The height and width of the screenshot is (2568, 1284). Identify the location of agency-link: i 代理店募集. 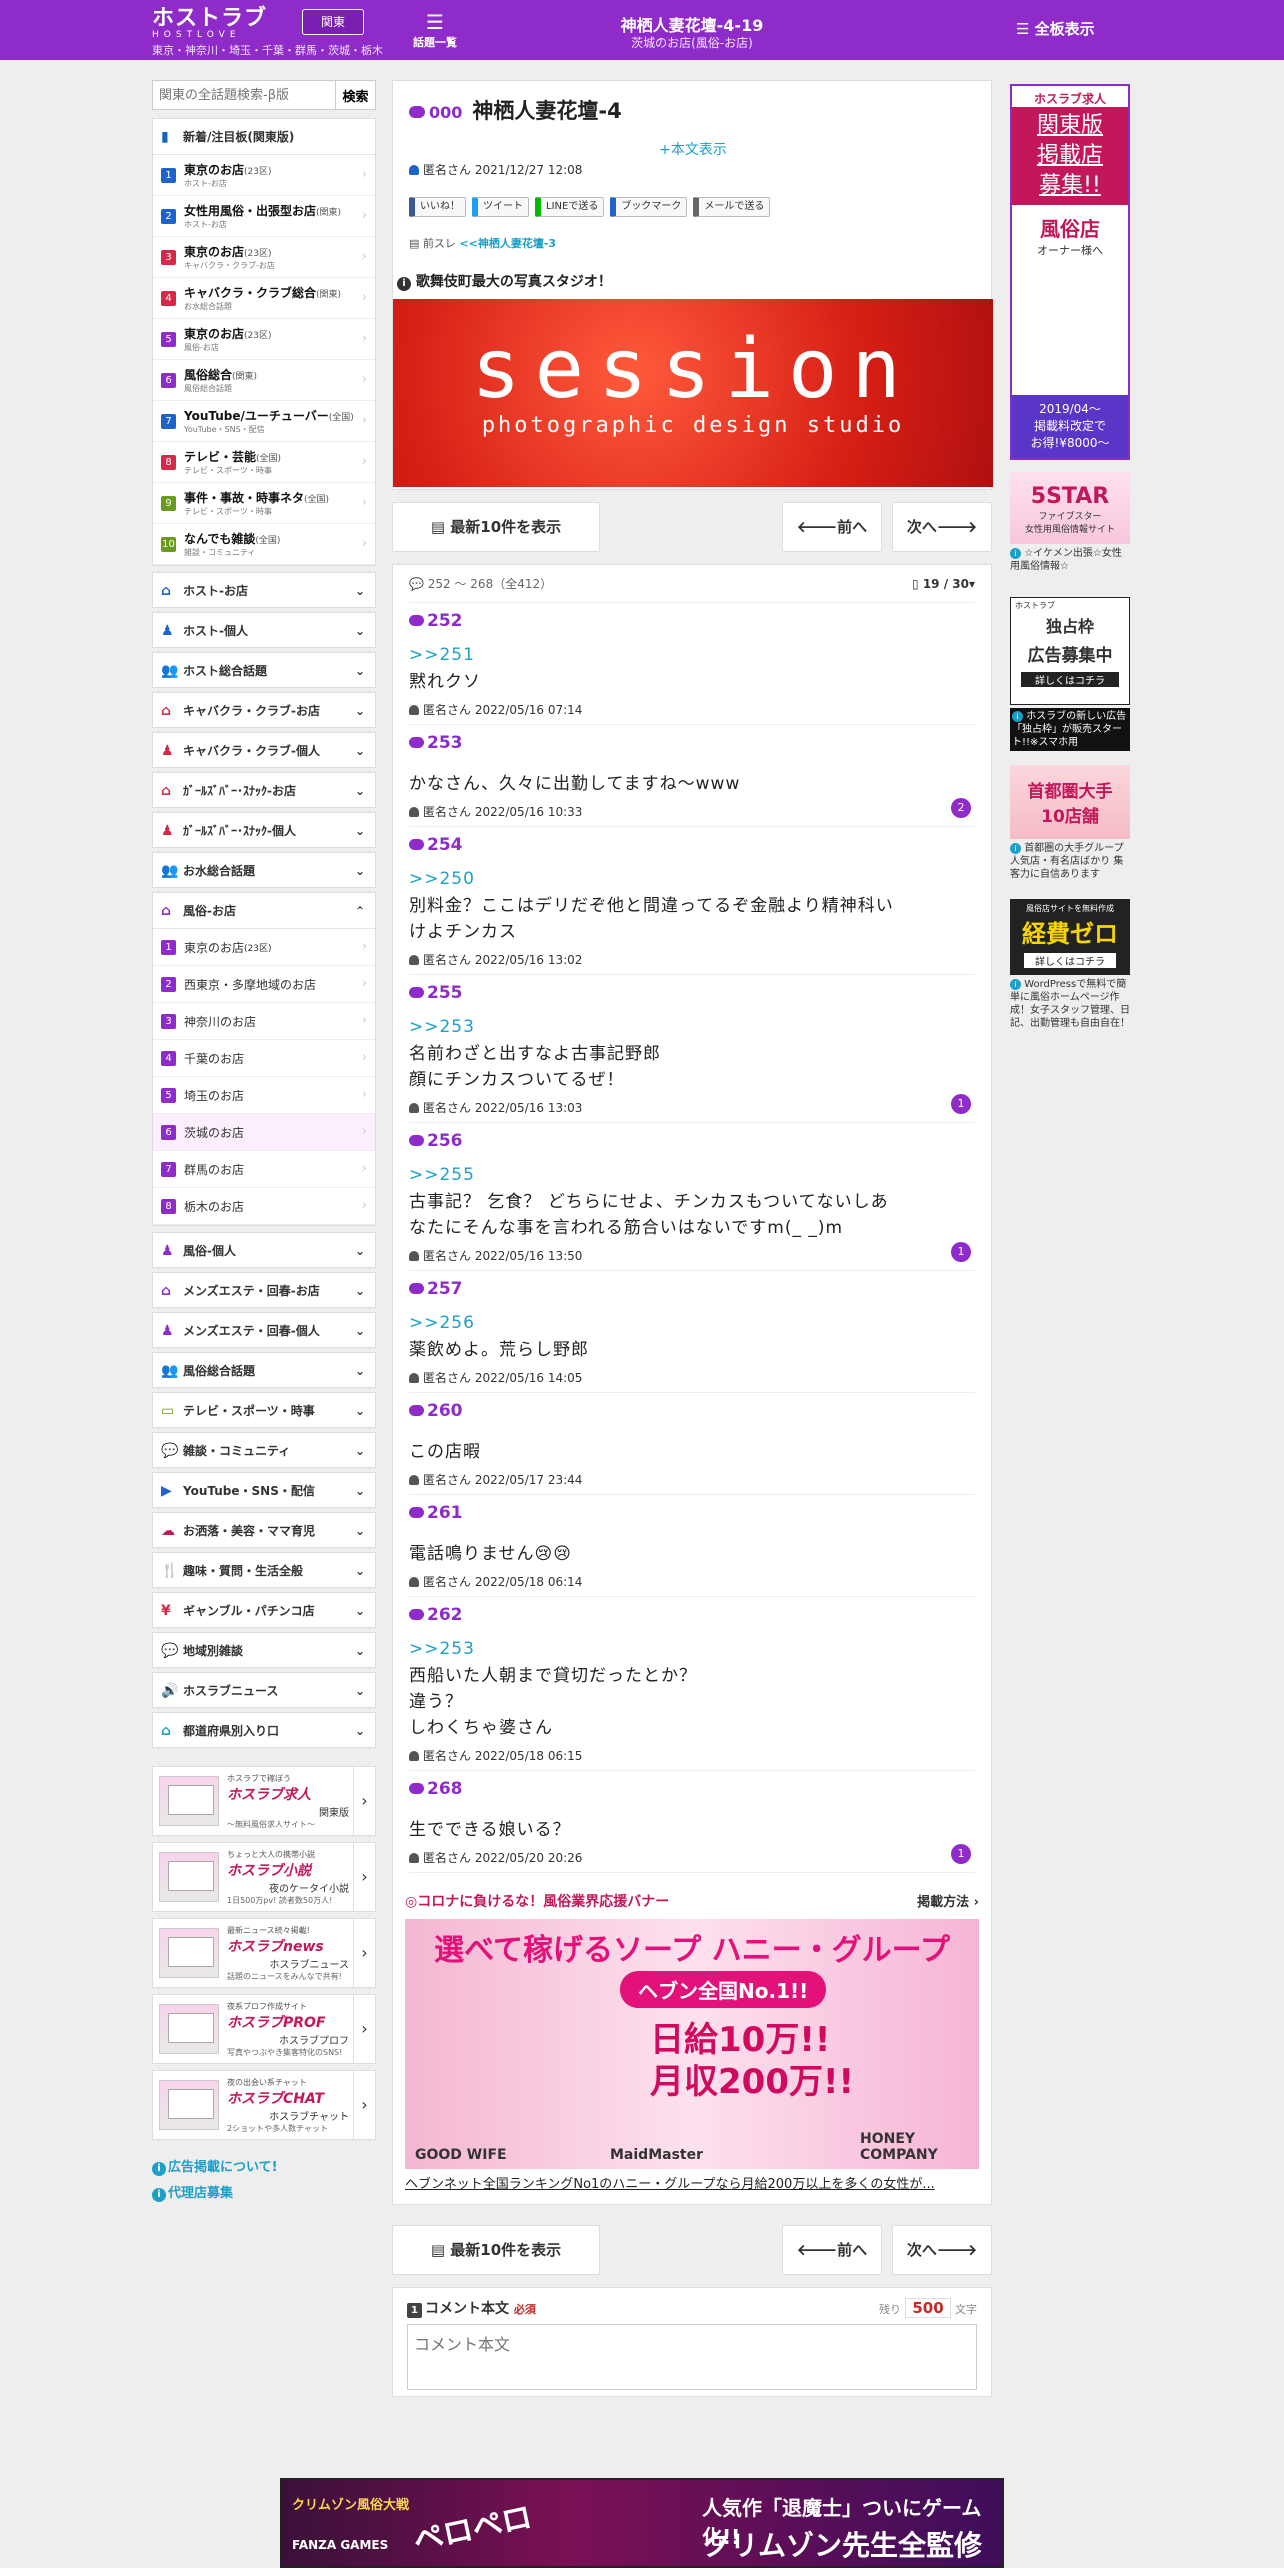
(264, 2192).